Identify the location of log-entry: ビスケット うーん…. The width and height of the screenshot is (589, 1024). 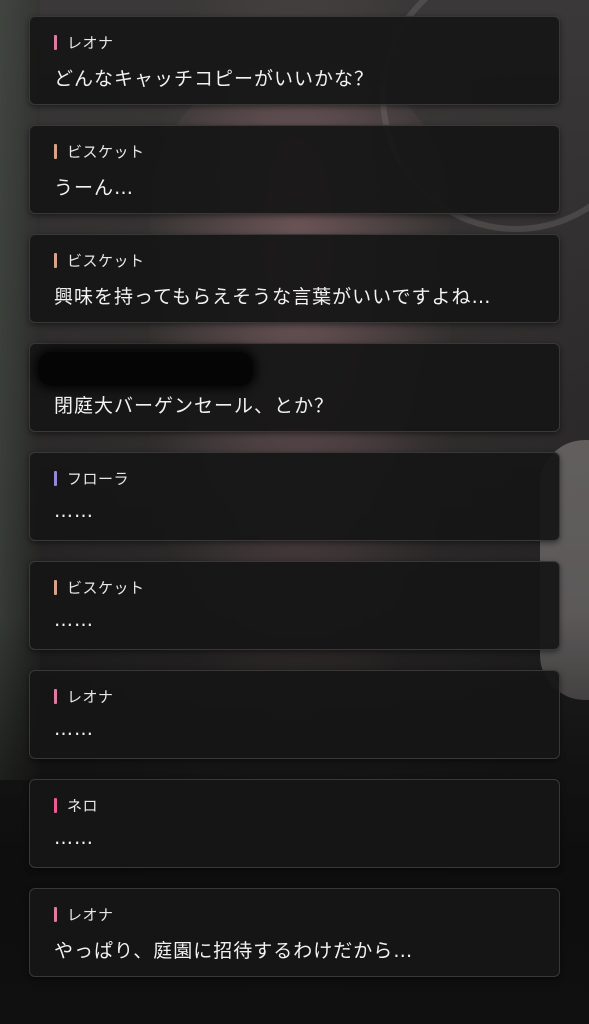
(294, 169).